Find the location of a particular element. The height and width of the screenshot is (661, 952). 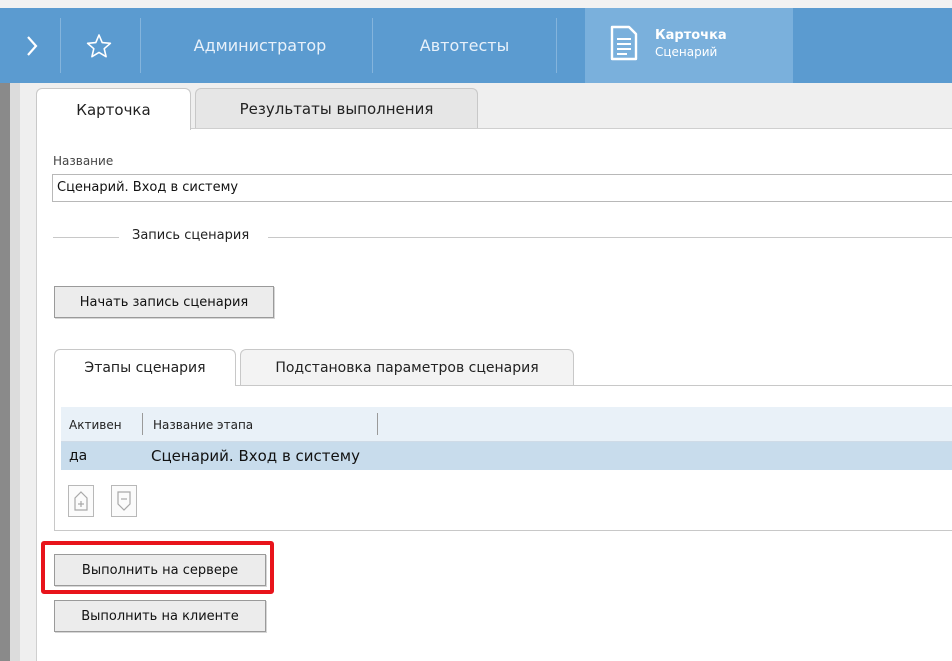

document-icon is located at coordinates (624, 45).